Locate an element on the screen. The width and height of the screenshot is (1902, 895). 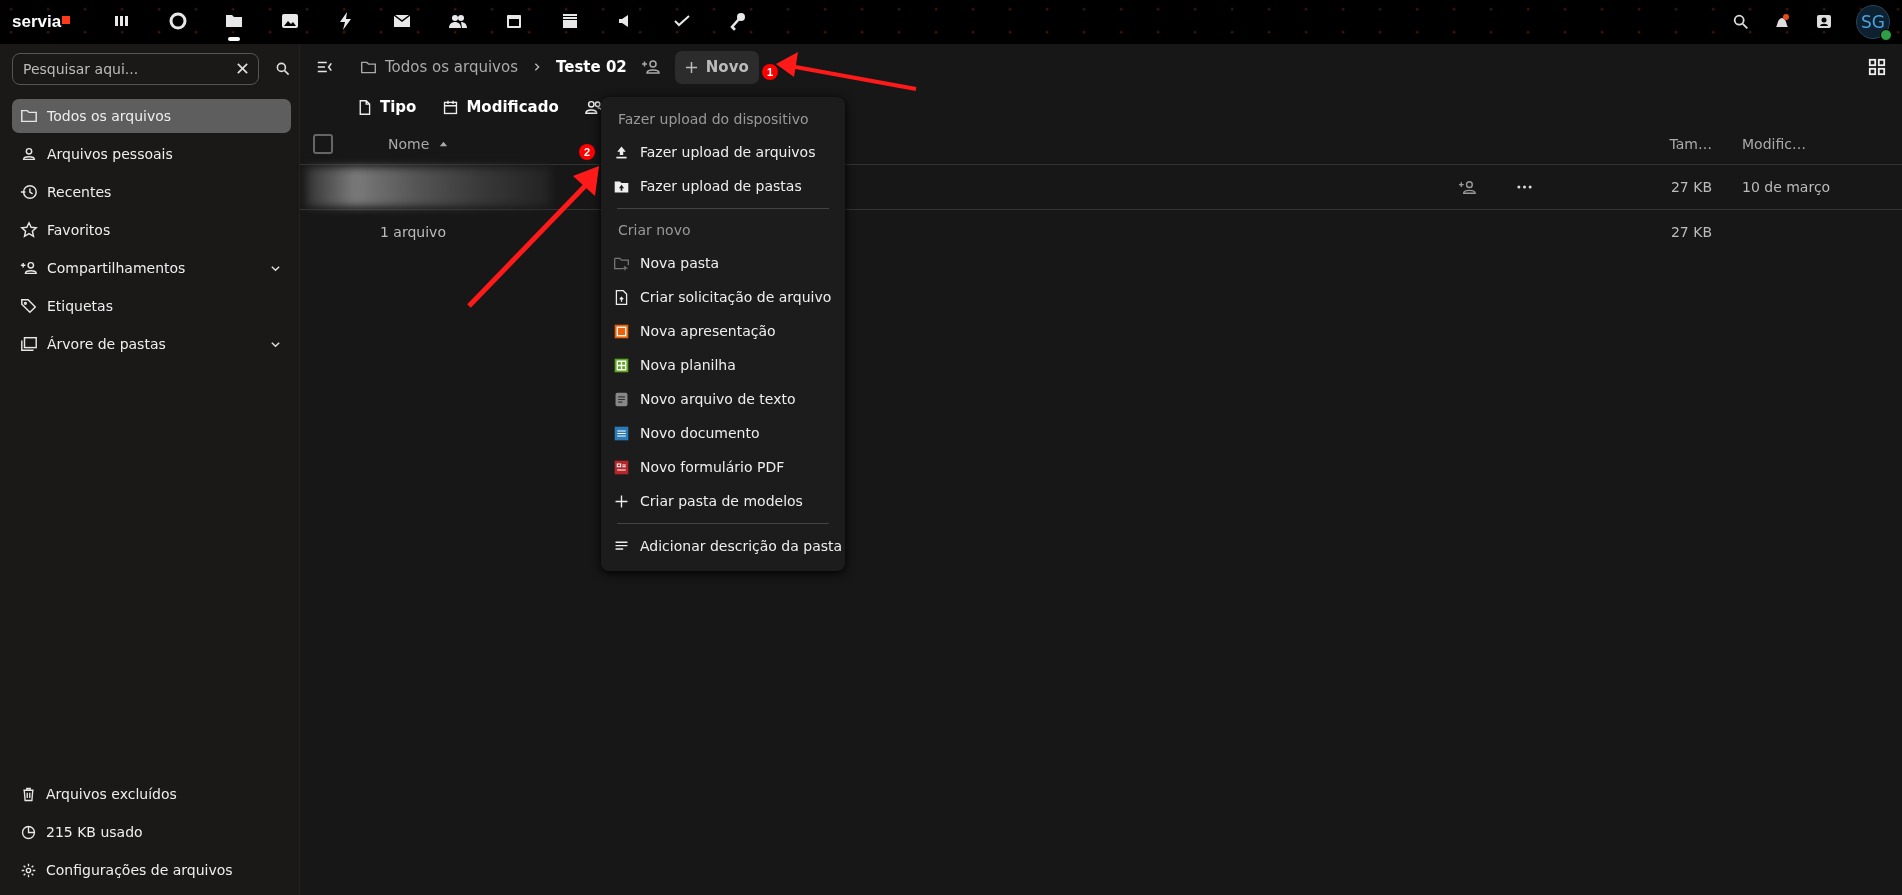
checkbox is located at coordinates (323, 144).